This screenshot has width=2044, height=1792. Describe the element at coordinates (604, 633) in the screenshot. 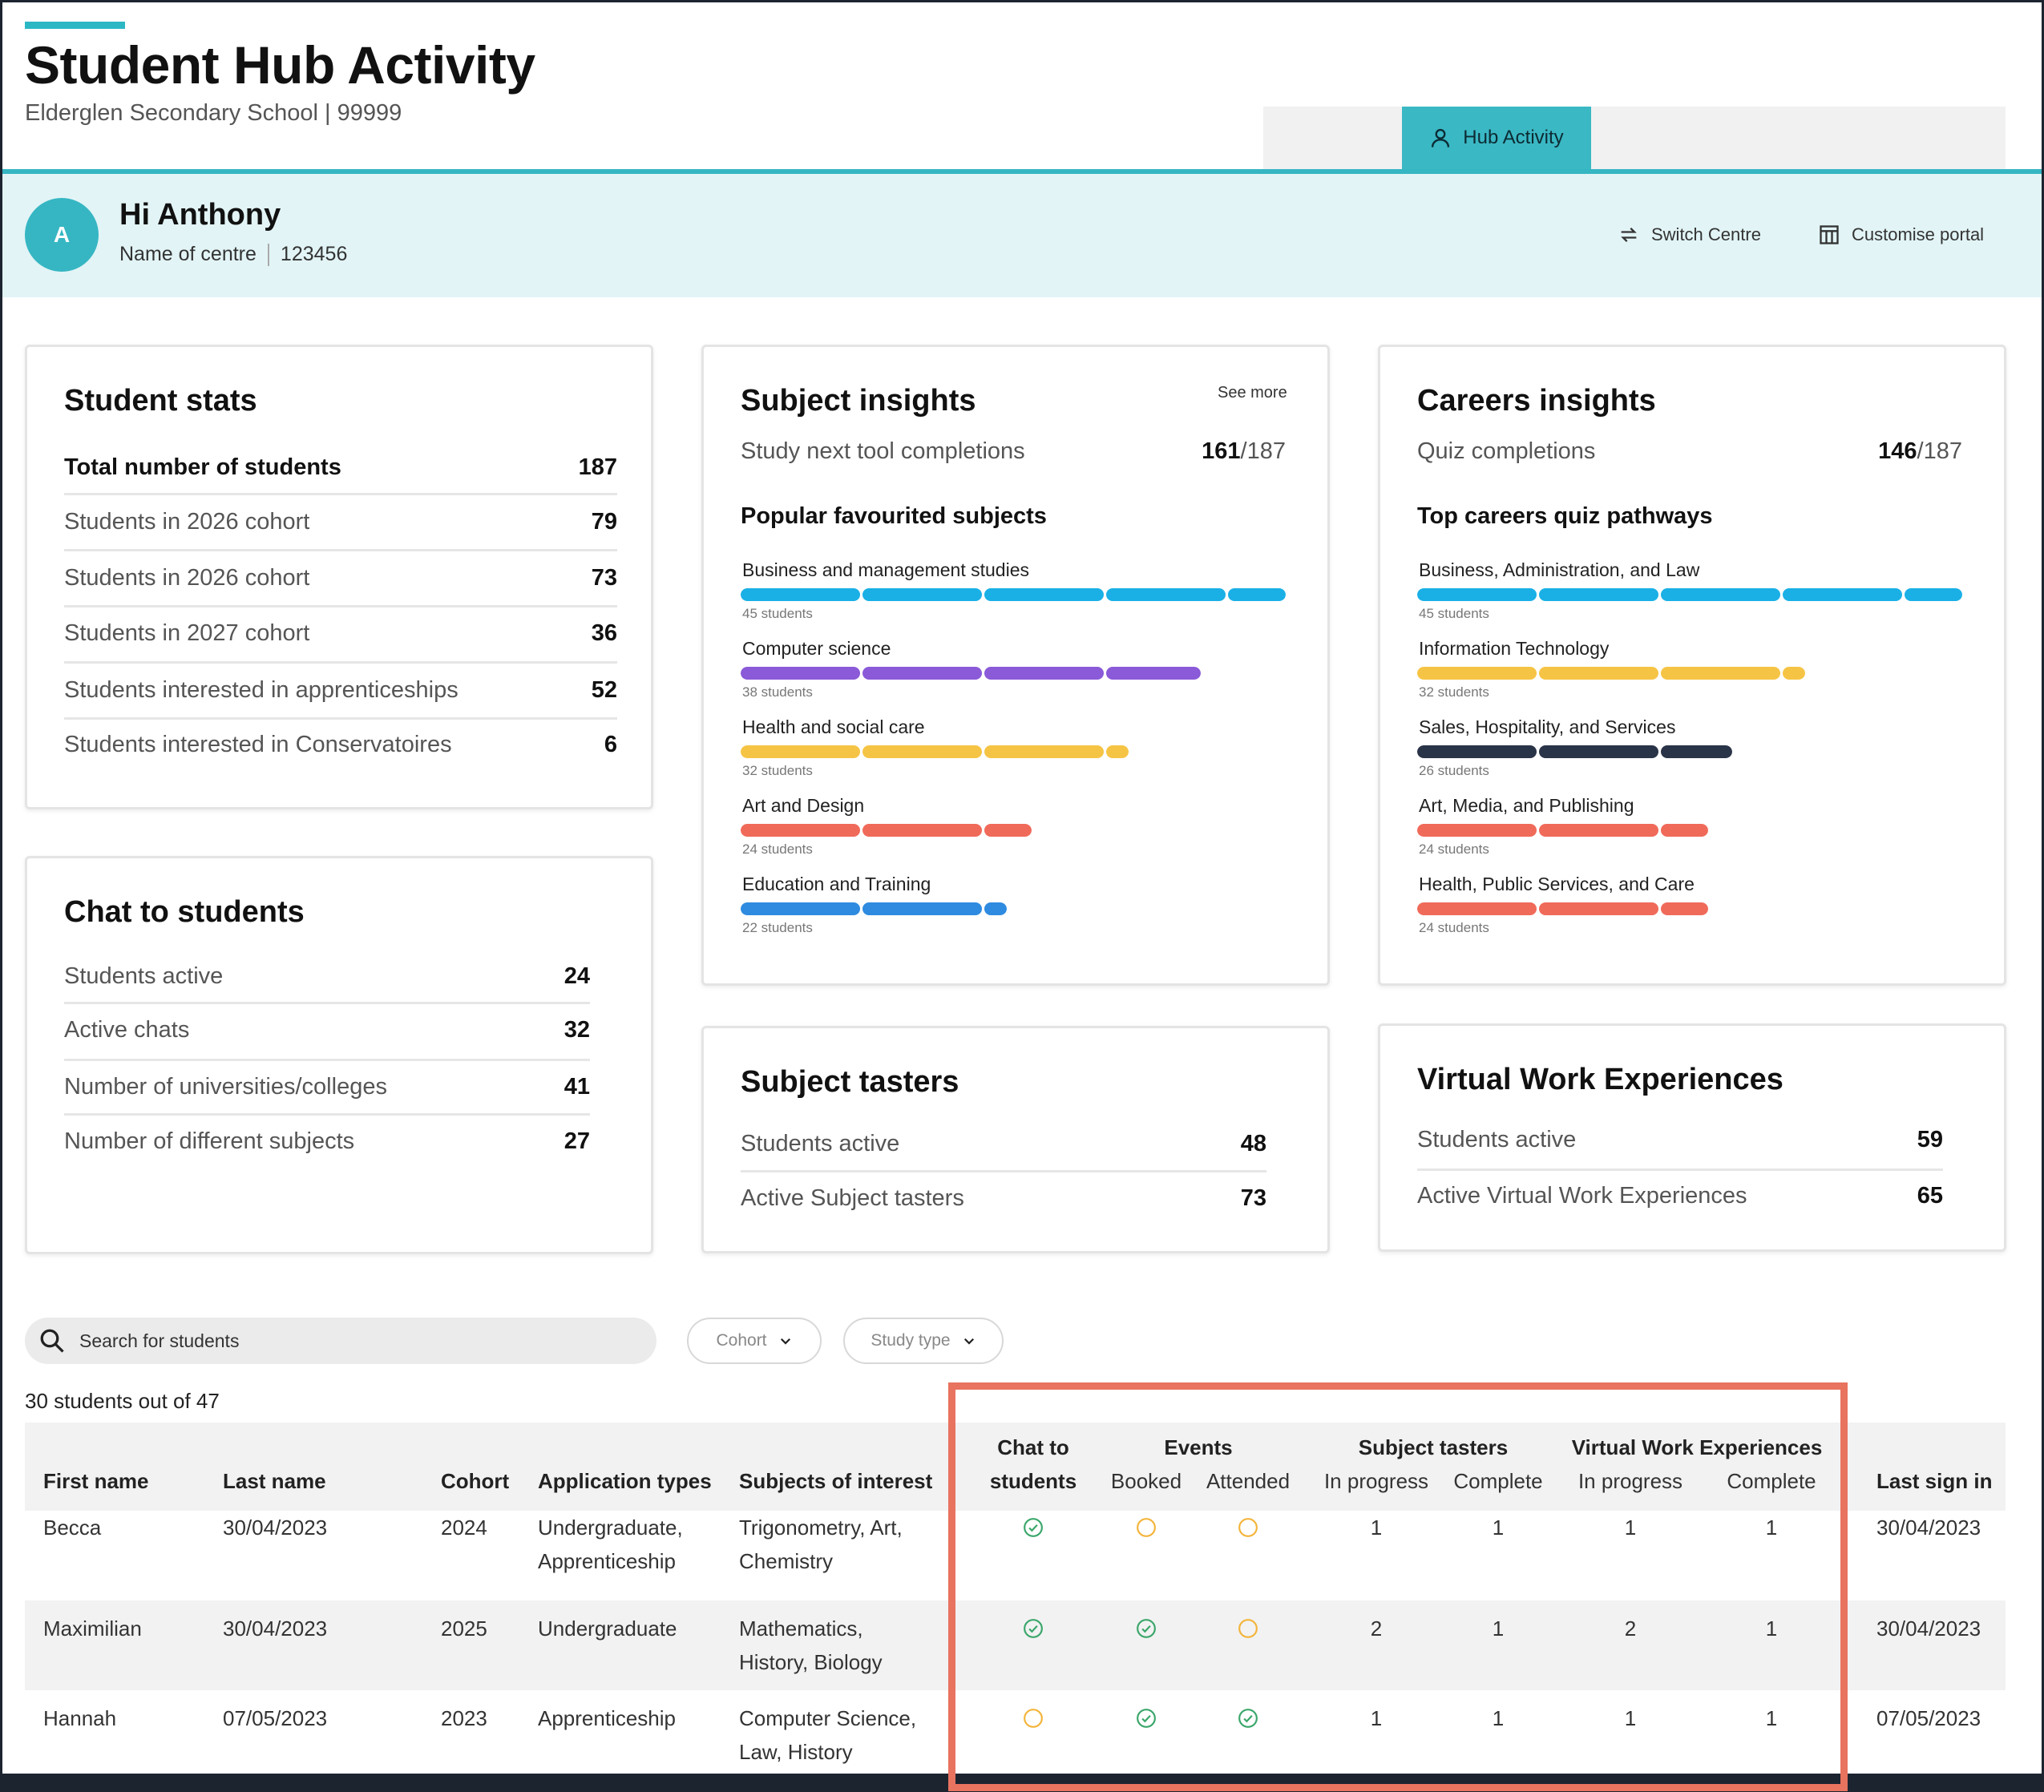

I see `stat-value: 36` at that location.